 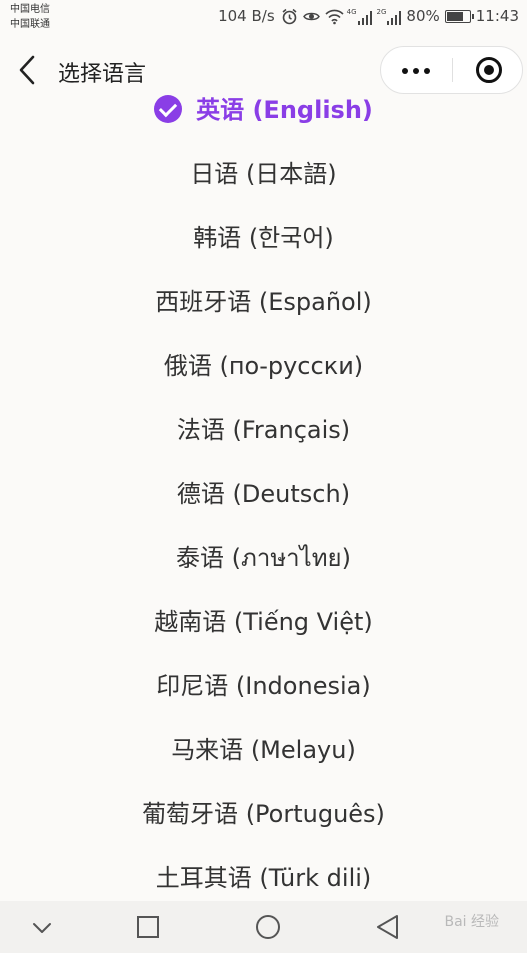 I want to click on square-icon, so click(x=148, y=927).